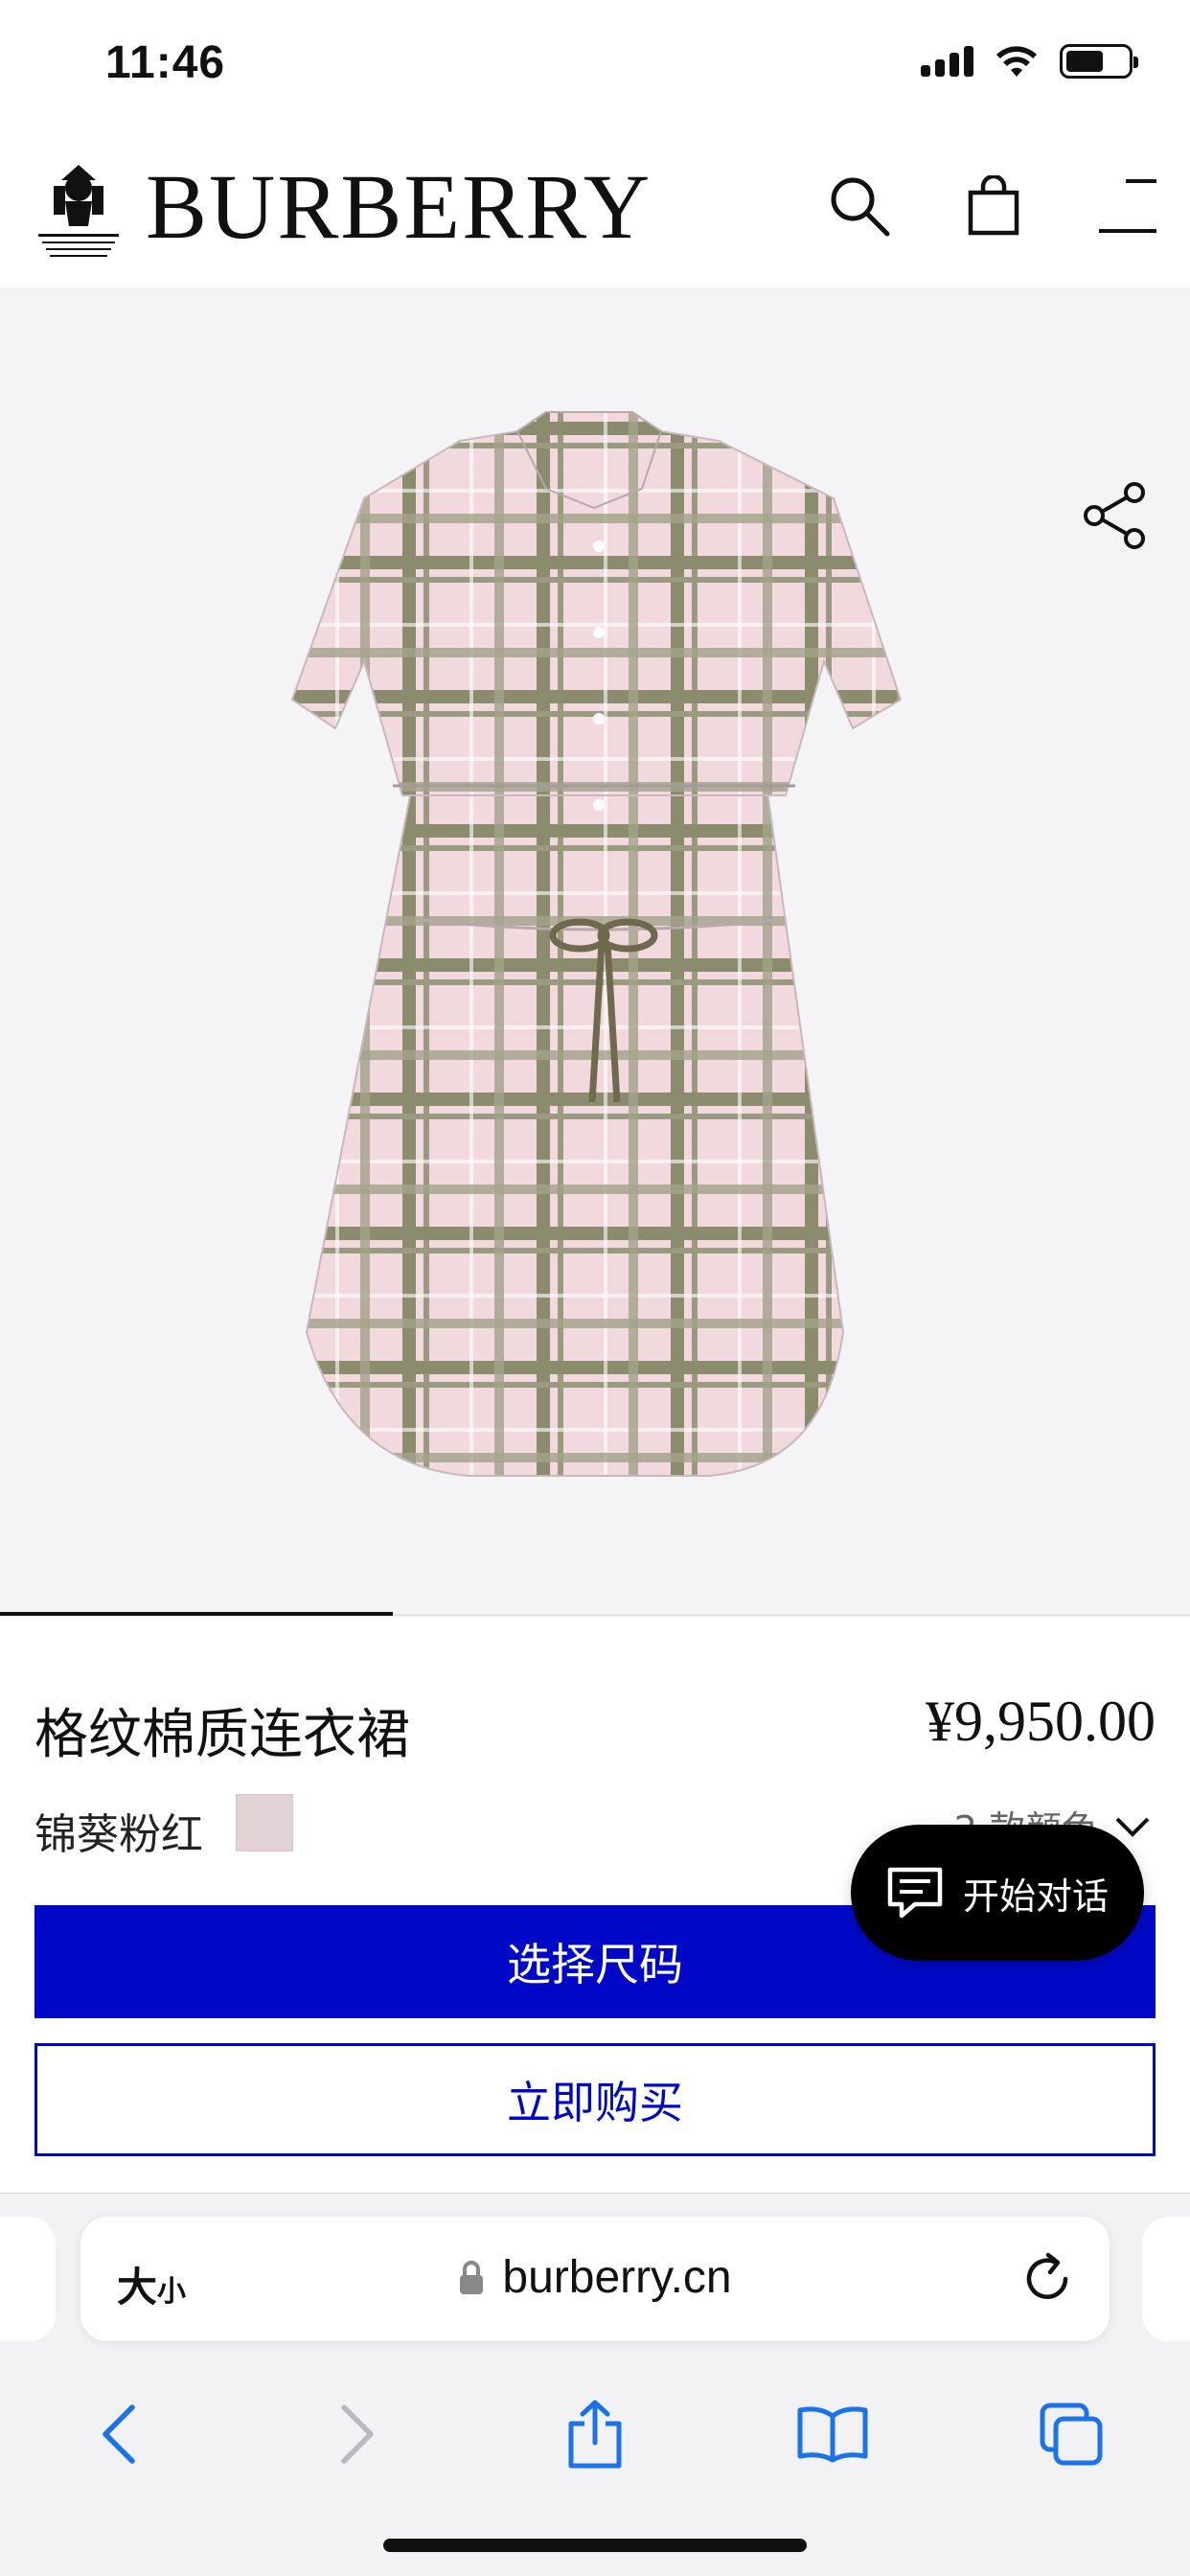  I want to click on header-actions, so click(994, 206).